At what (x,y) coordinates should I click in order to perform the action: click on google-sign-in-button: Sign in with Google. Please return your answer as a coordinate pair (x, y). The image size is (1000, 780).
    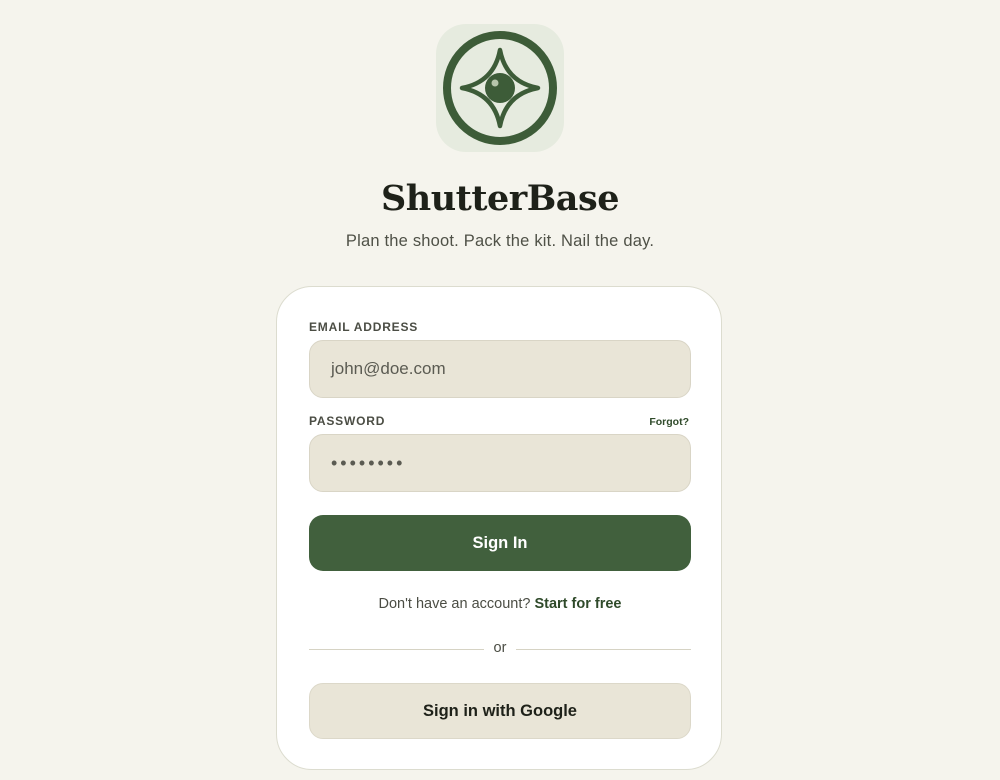
    Looking at the image, I should click on (500, 711).